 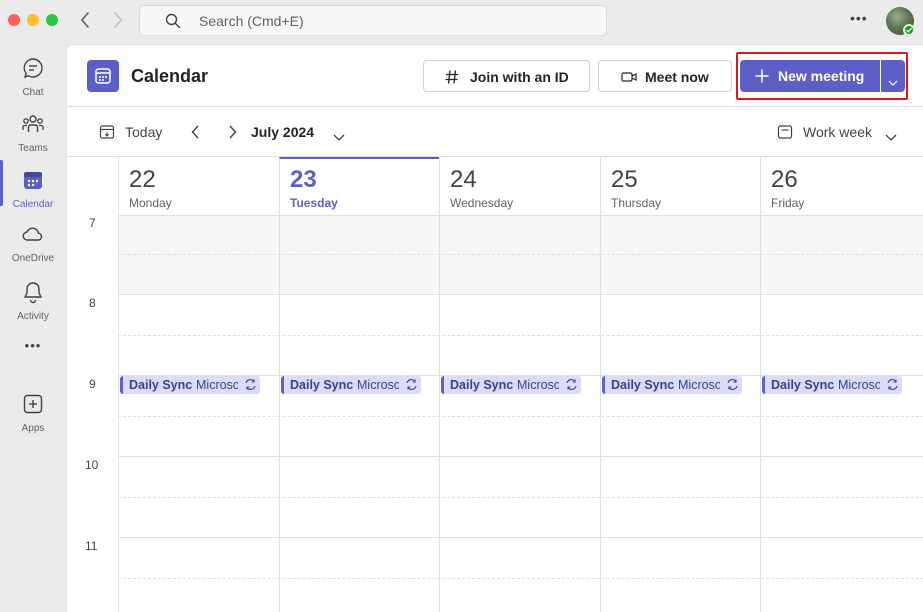 What do you see at coordinates (33, 92) in the screenshot?
I see `rail-item-label: Chat` at bounding box center [33, 92].